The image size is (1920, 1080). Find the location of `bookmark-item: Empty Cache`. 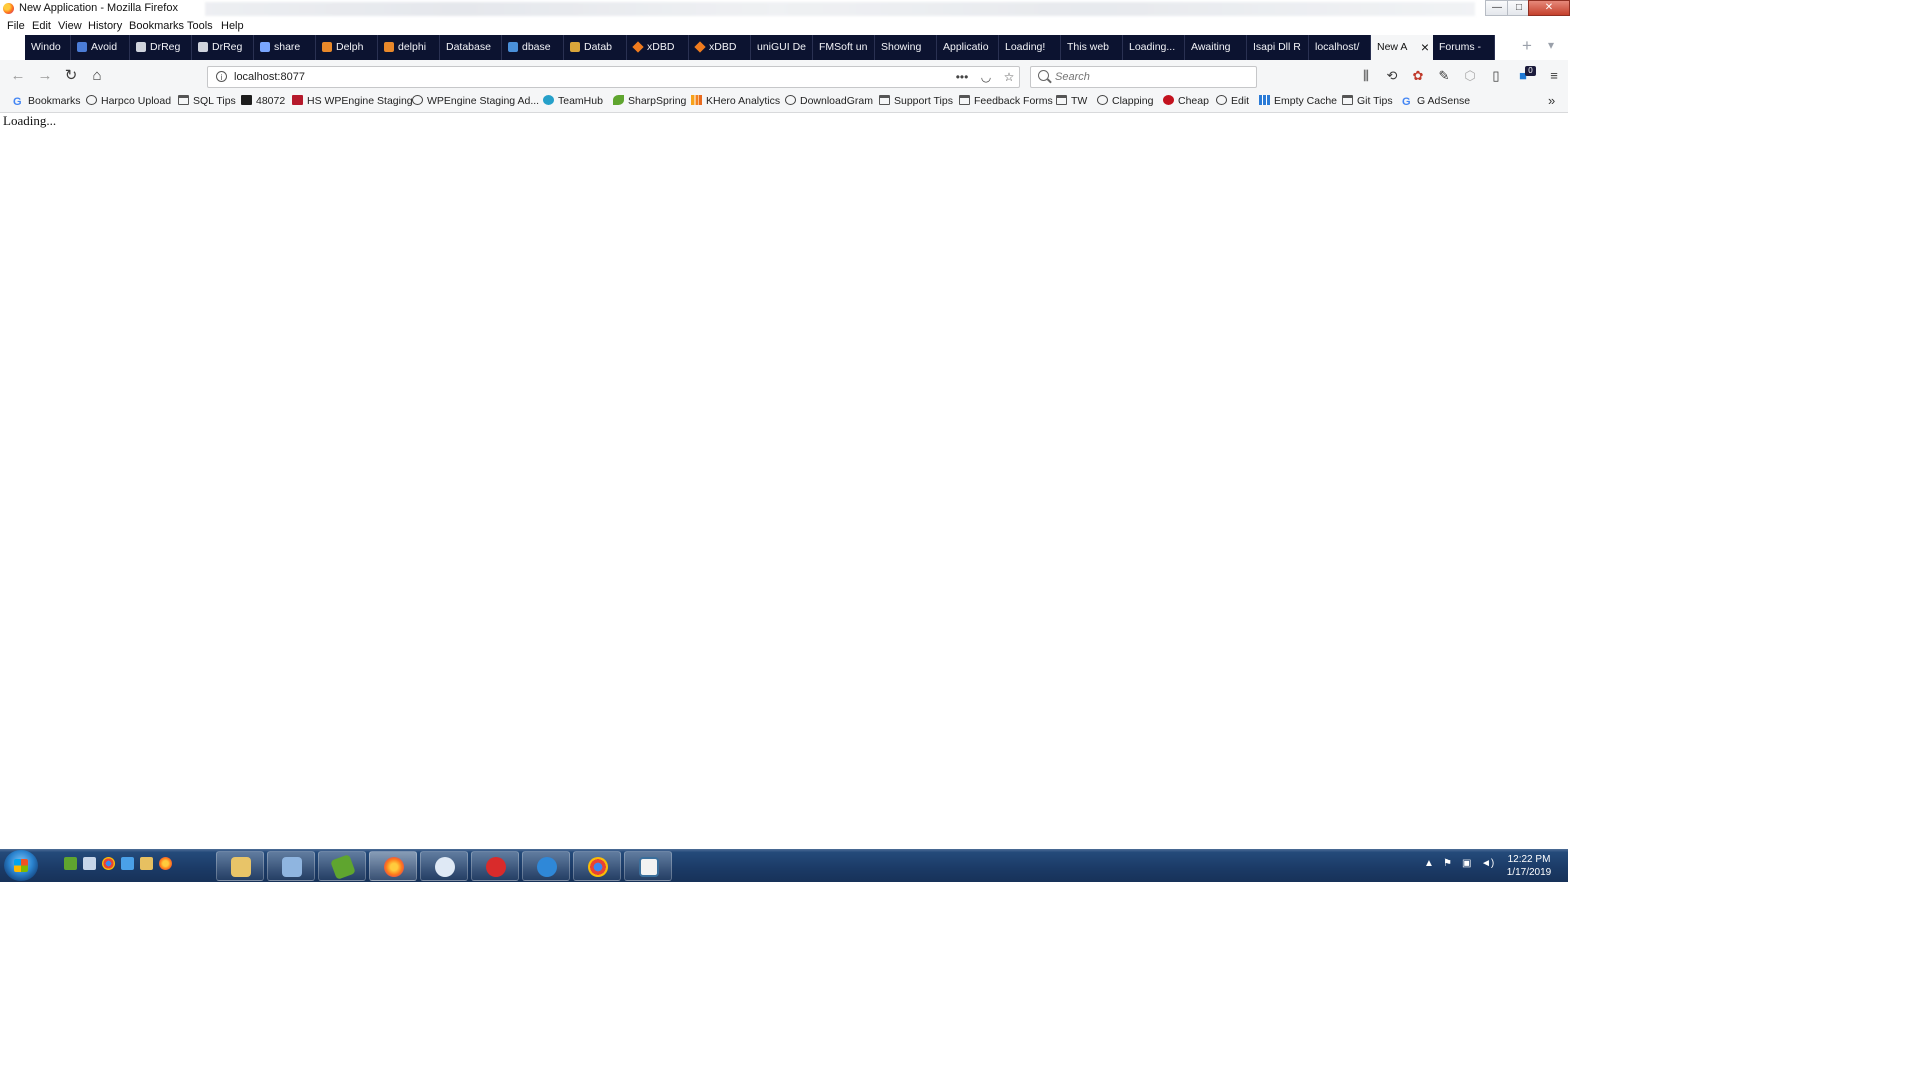

bookmark-item: Empty Cache is located at coordinates (1298, 101).